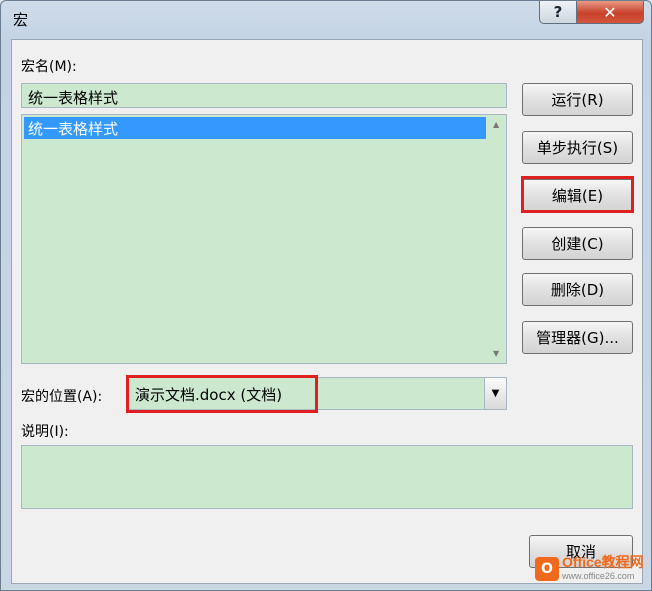 The image size is (652, 591). What do you see at coordinates (496, 353) in the screenshot?
I see `scroll-down-icon: ▼` at bounding box center [496, 353].